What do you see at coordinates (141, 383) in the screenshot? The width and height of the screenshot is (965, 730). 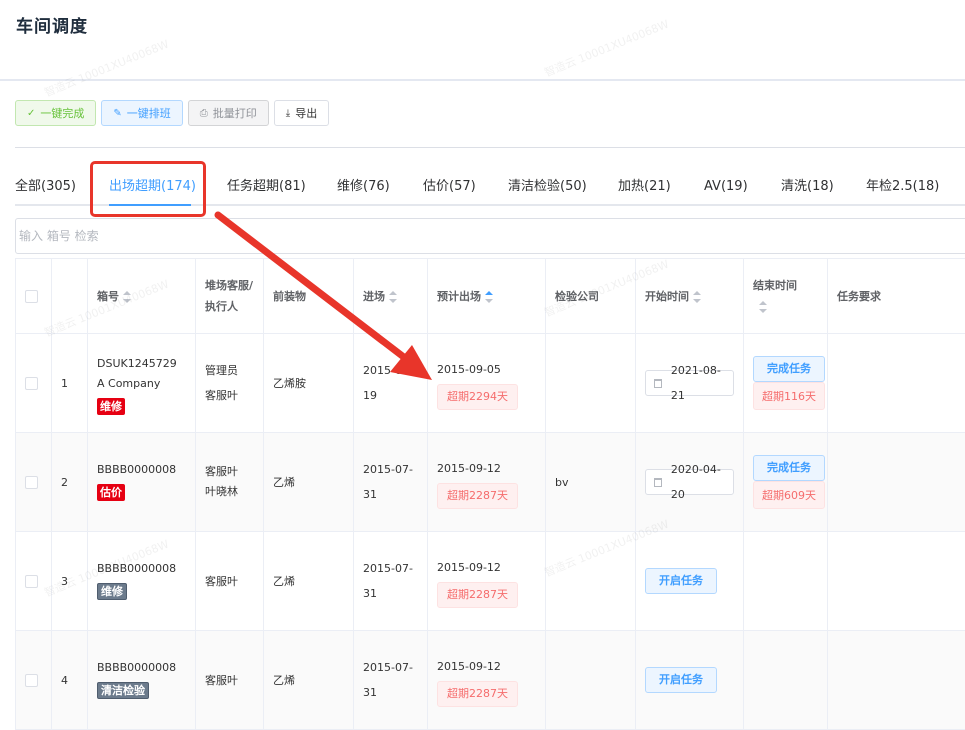 I see `box-no-cell: DSUK1245729 A Company 维修` at bounding box center [141, 383].